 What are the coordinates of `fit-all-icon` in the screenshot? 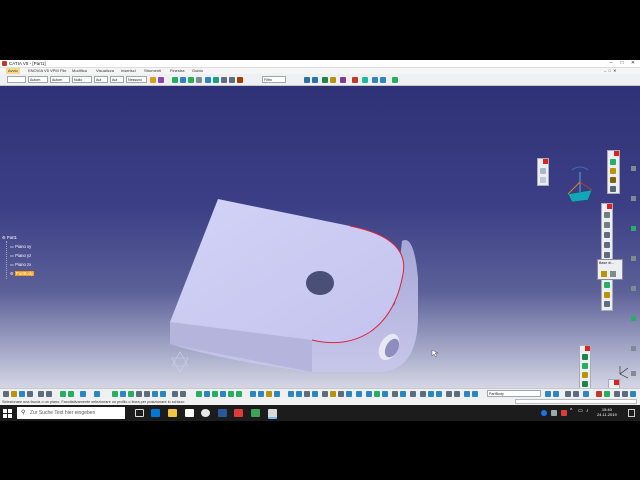 It's located at (191, 80).